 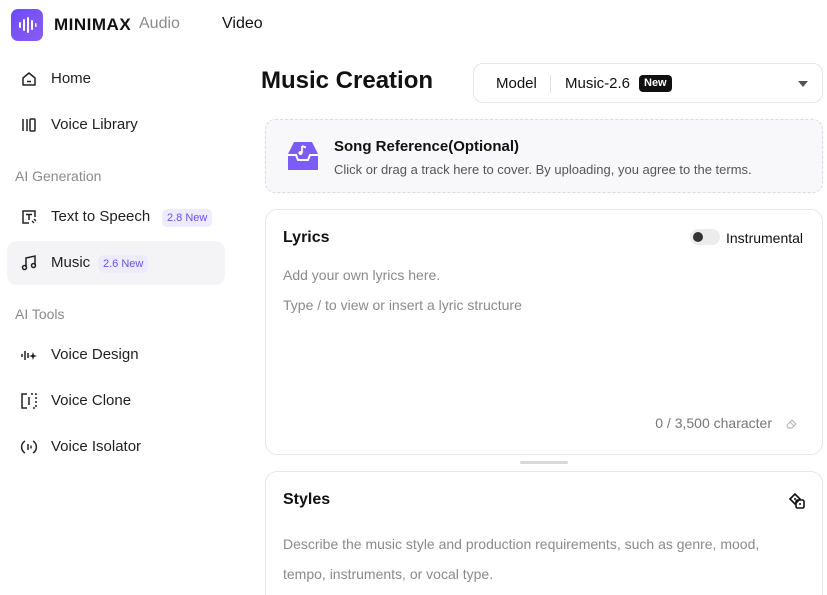 I want to click on sidebar-item-label: Voice Isolator, so click(x=96, y=446).